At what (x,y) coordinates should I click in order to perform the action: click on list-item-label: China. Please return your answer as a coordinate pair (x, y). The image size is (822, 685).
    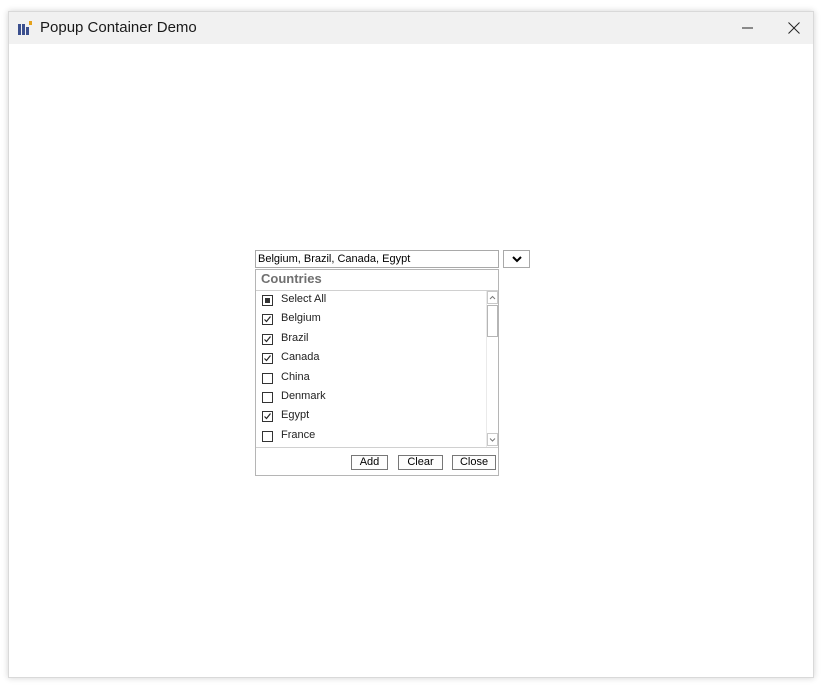
    Looking at the image, I should click on (295, 376).